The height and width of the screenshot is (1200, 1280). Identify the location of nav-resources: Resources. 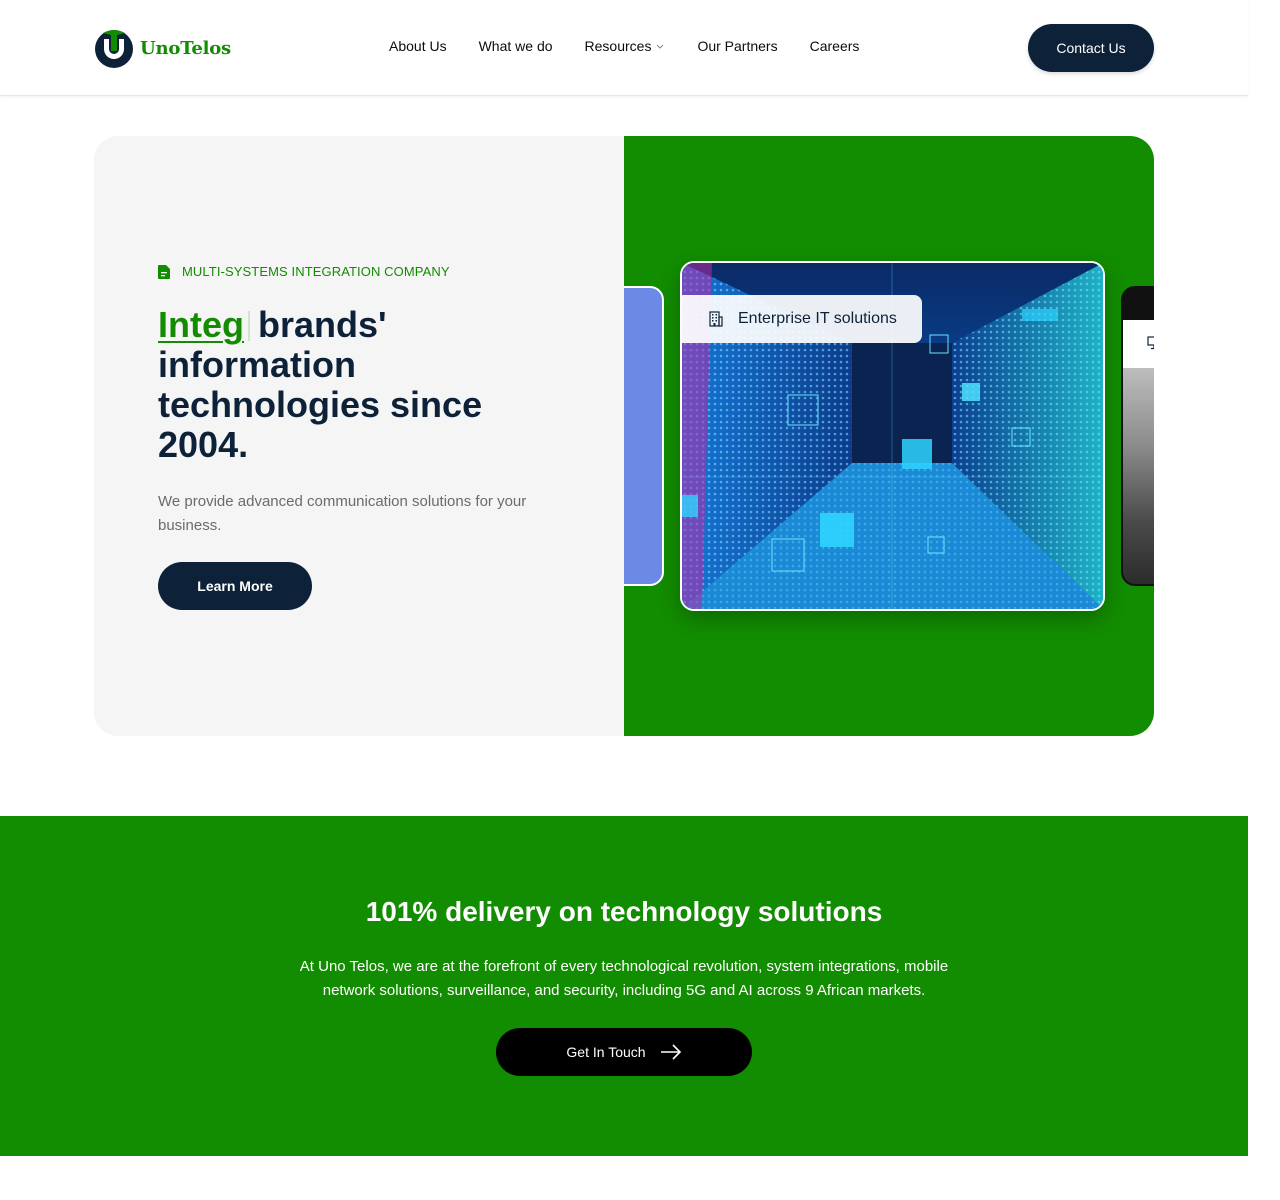
(625, 46).